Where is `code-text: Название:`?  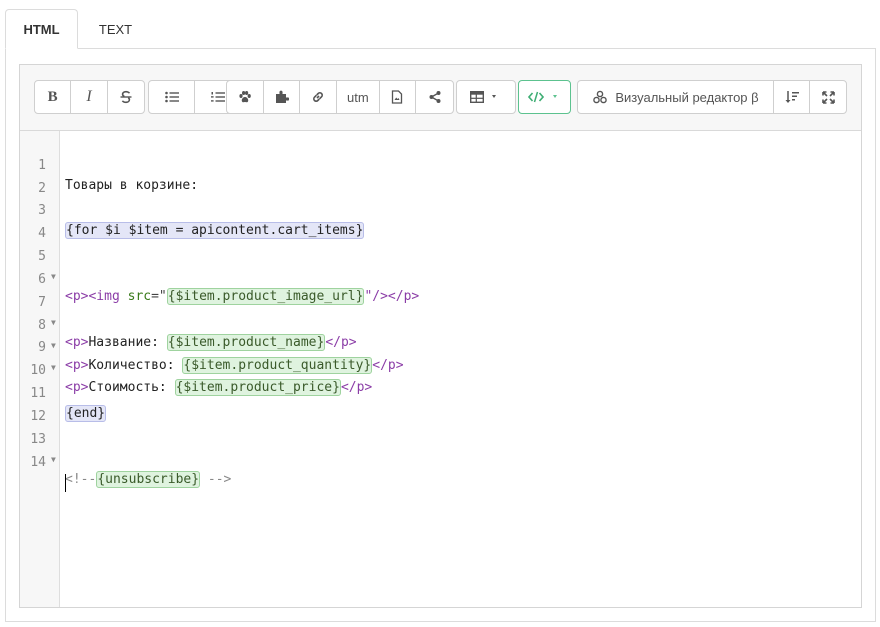
code-text: Название: is located at coordinates (127, 342).